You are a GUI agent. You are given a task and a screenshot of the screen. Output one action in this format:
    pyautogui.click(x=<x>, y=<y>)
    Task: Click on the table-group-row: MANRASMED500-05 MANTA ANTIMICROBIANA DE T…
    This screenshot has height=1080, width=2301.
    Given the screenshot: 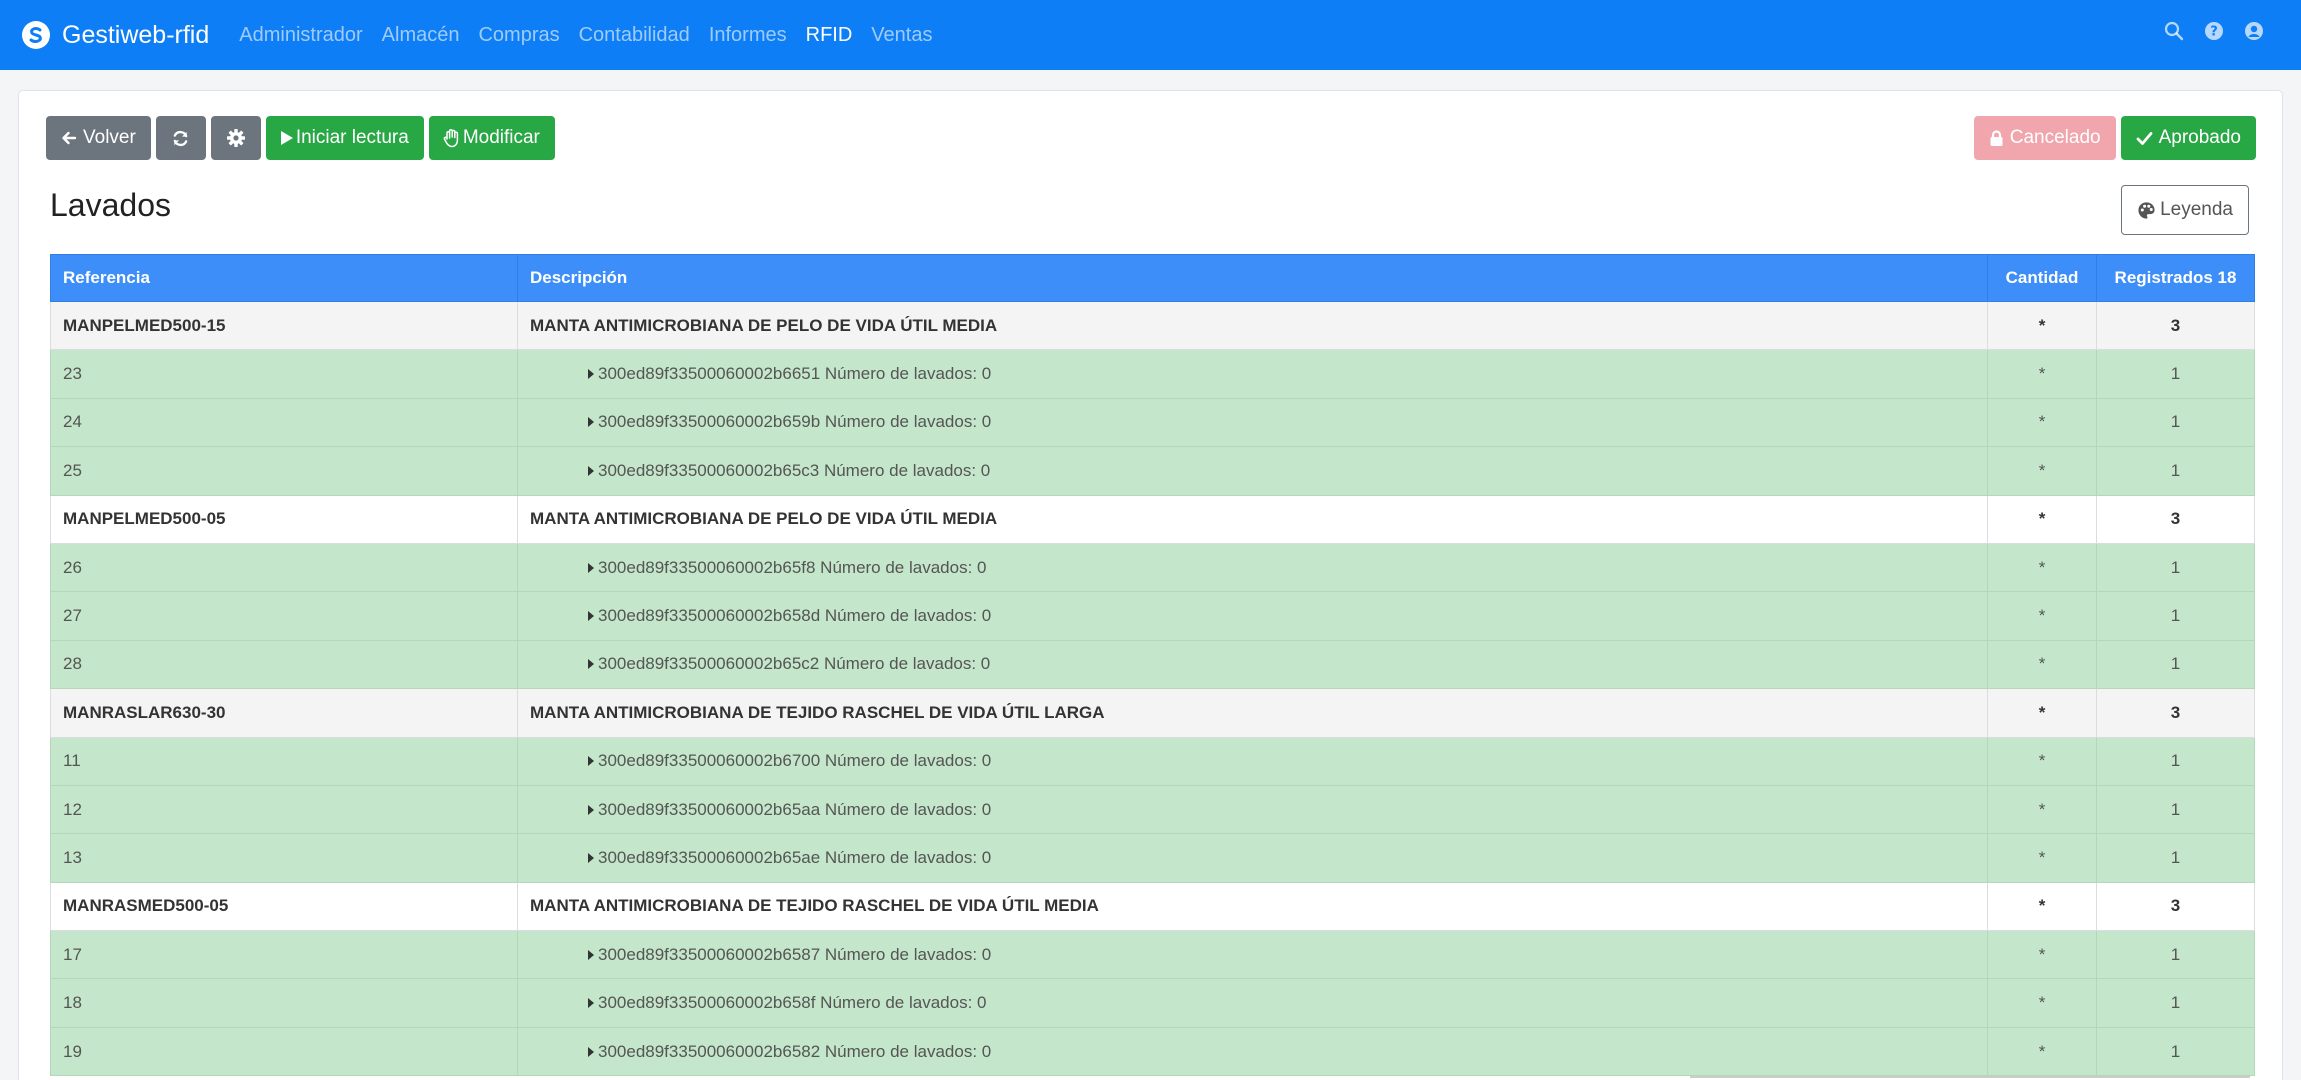 What is the action you would take?
    pyautogui.click(x=1152, y=906)
    